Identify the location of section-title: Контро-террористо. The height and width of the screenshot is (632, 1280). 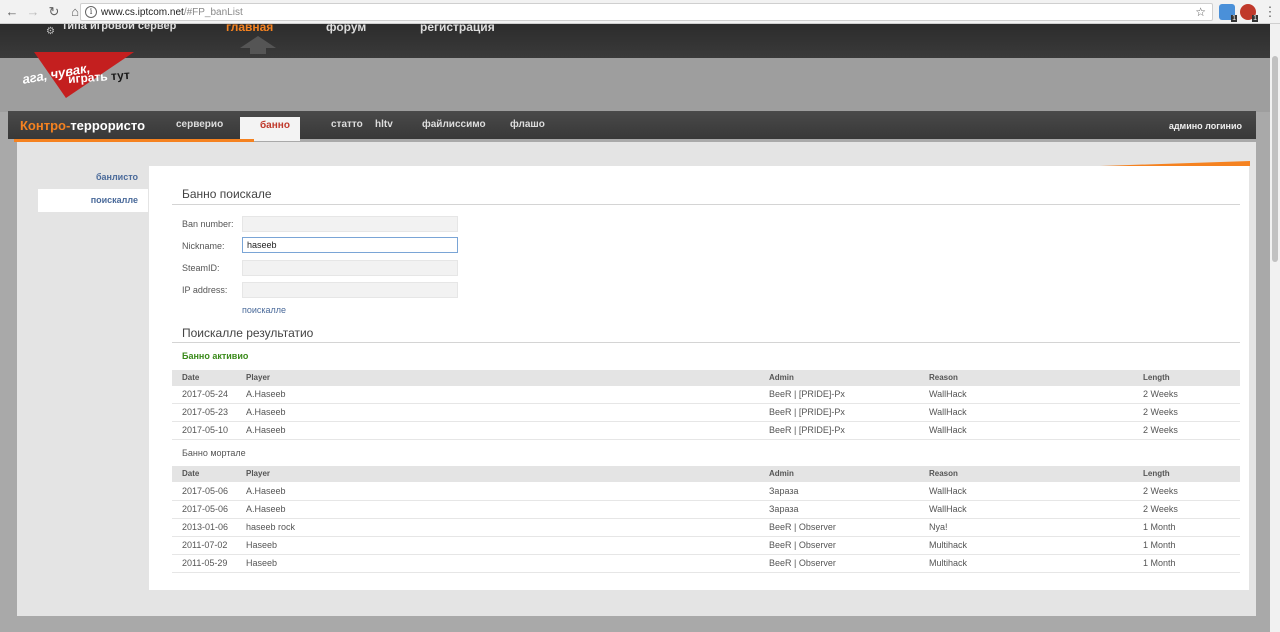
(82, 125).